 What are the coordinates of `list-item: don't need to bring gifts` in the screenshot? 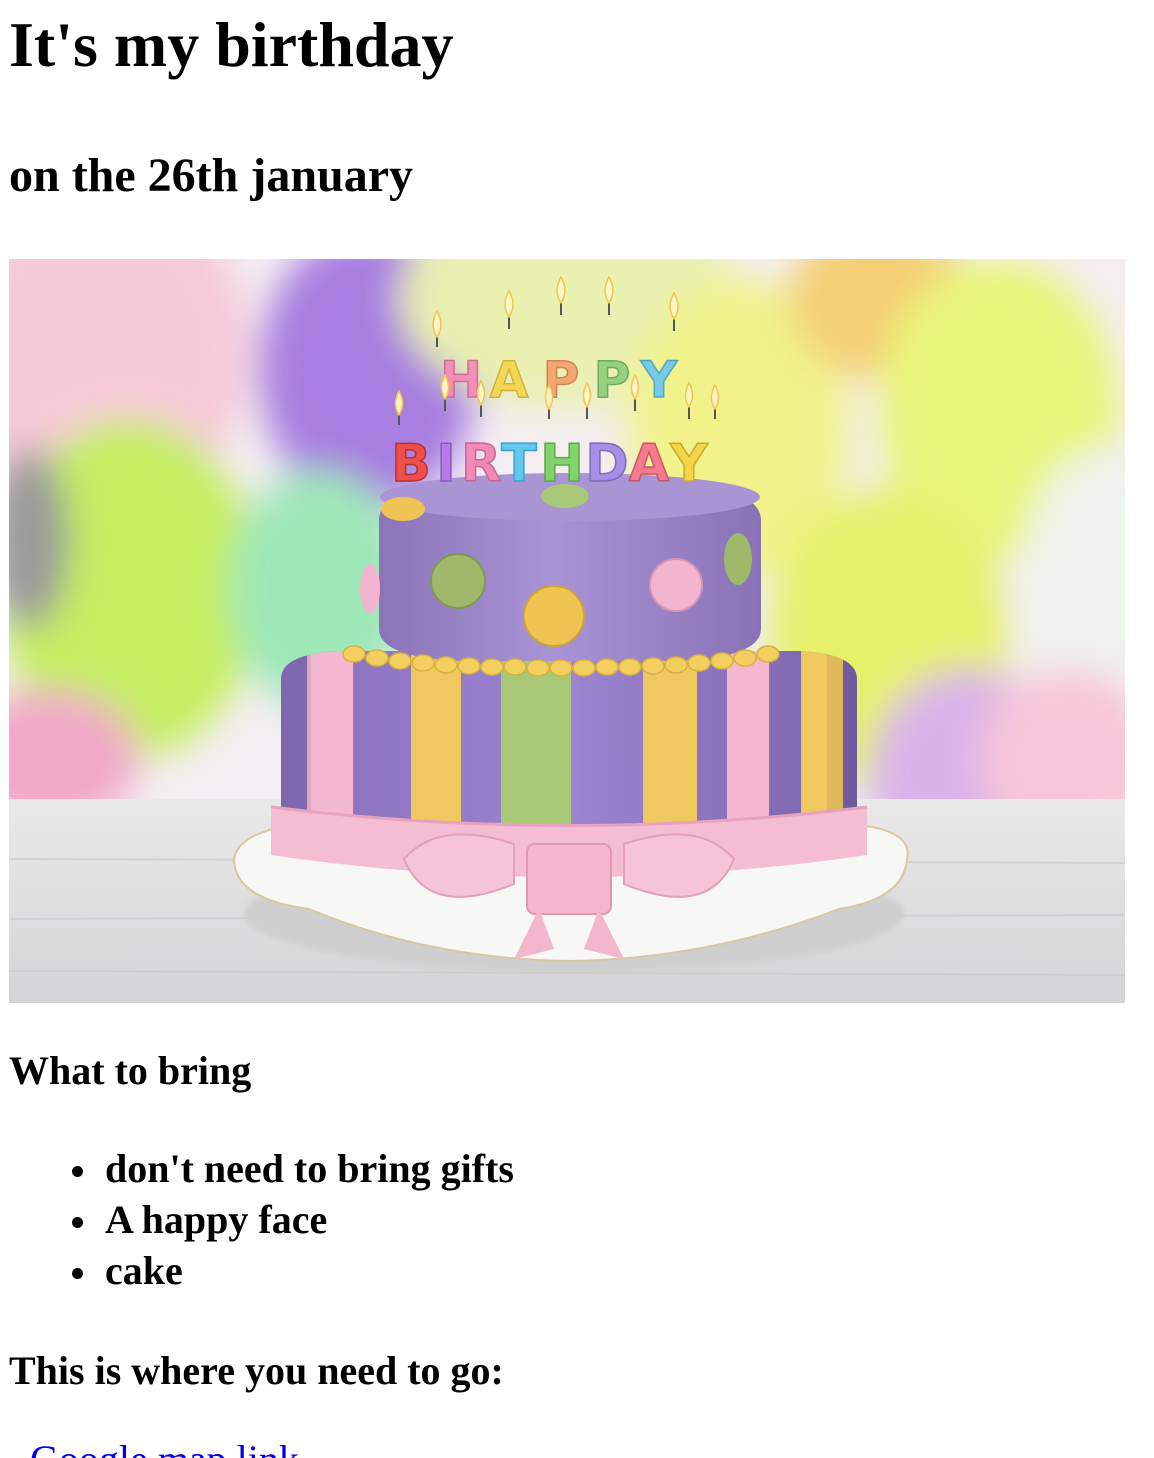 It's located at (257, 1168).